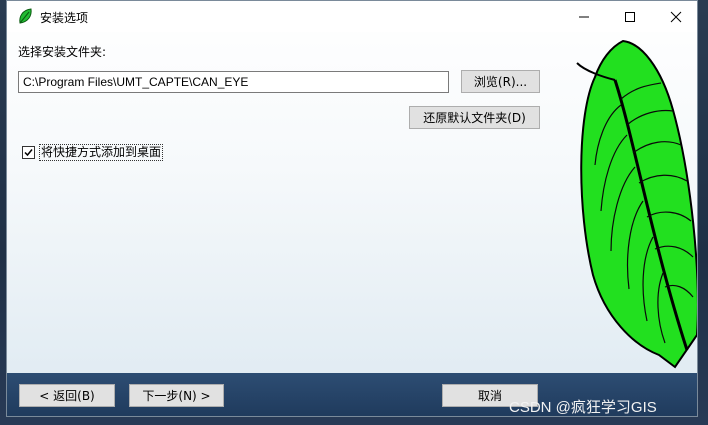  Describe the element at coordinates (474, 117) in the screenshot. I see `restore-default-folder-button: 还原默认文件夹(D)` at that location.